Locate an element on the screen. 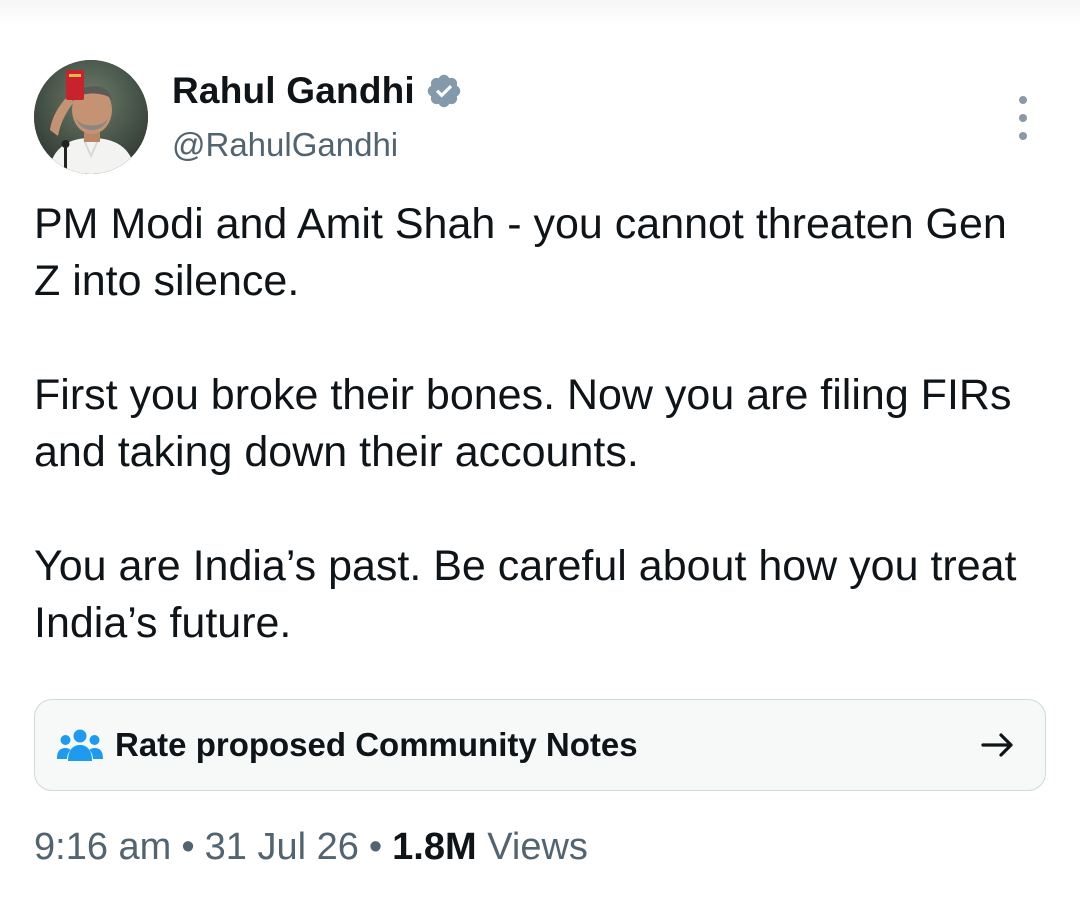  more-options-icon is located at coordinates (1023, 118).